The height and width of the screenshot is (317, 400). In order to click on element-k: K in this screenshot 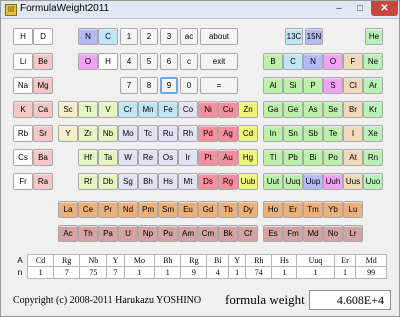, I will do `click(23, 109)`.